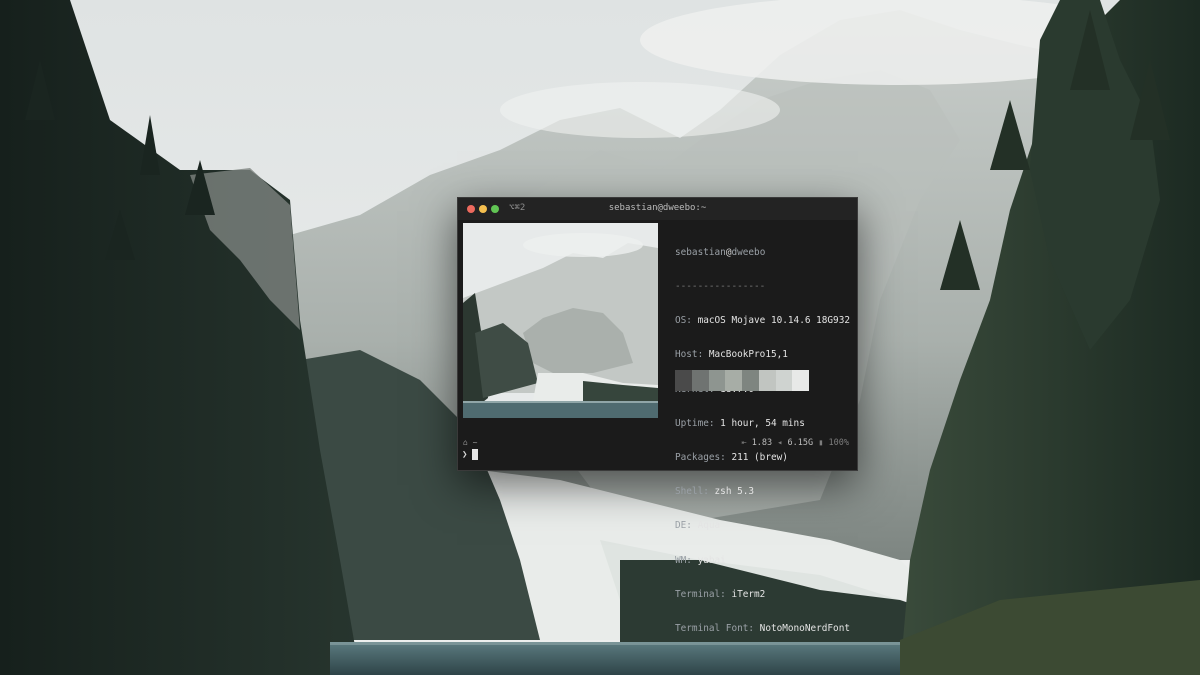 The width and height of the screenshot is (1200, 675). I want to click on neofetch-row: Host: MacBookPro15,1, so click(731, 355).